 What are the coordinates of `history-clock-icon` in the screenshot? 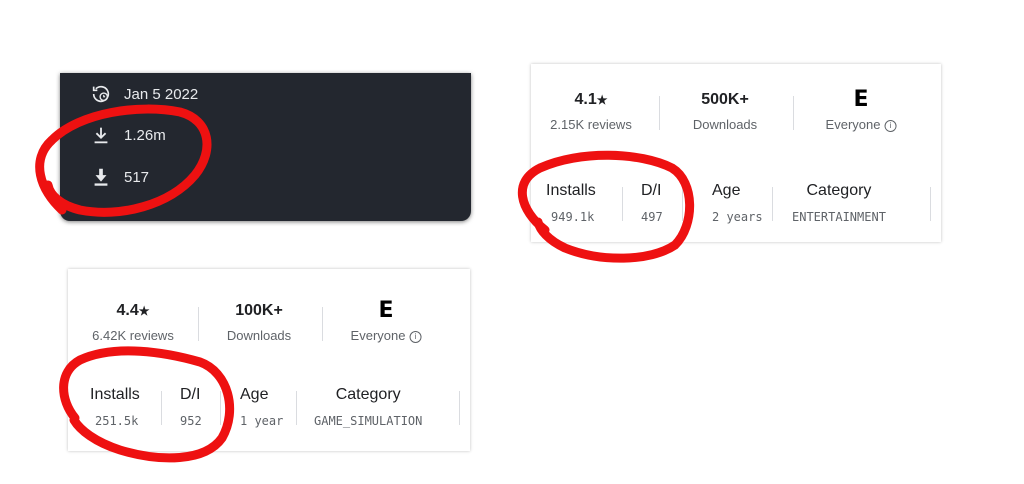 It's located at (101, 94).